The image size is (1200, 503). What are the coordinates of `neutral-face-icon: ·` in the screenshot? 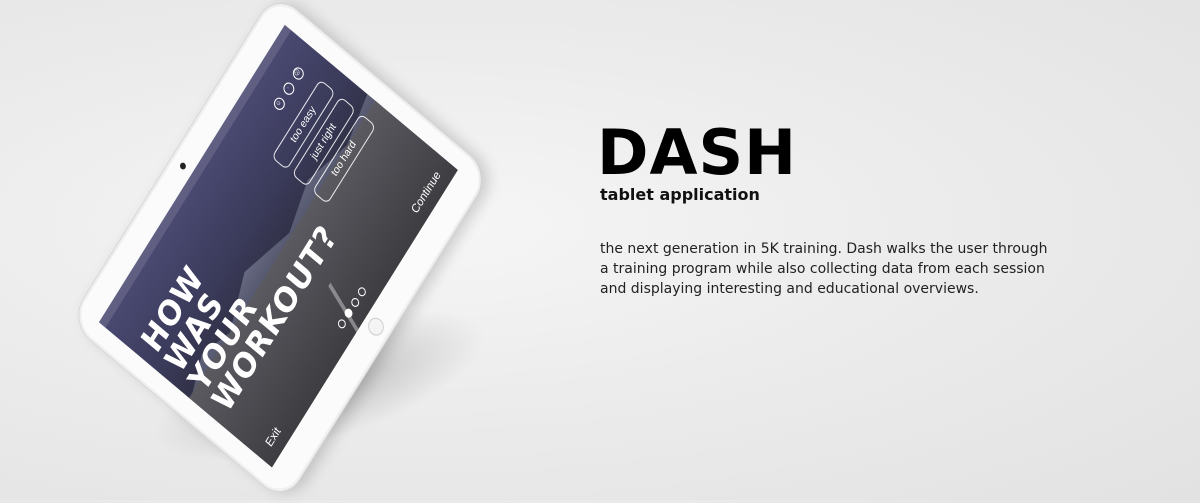 It's located at (289, 89).